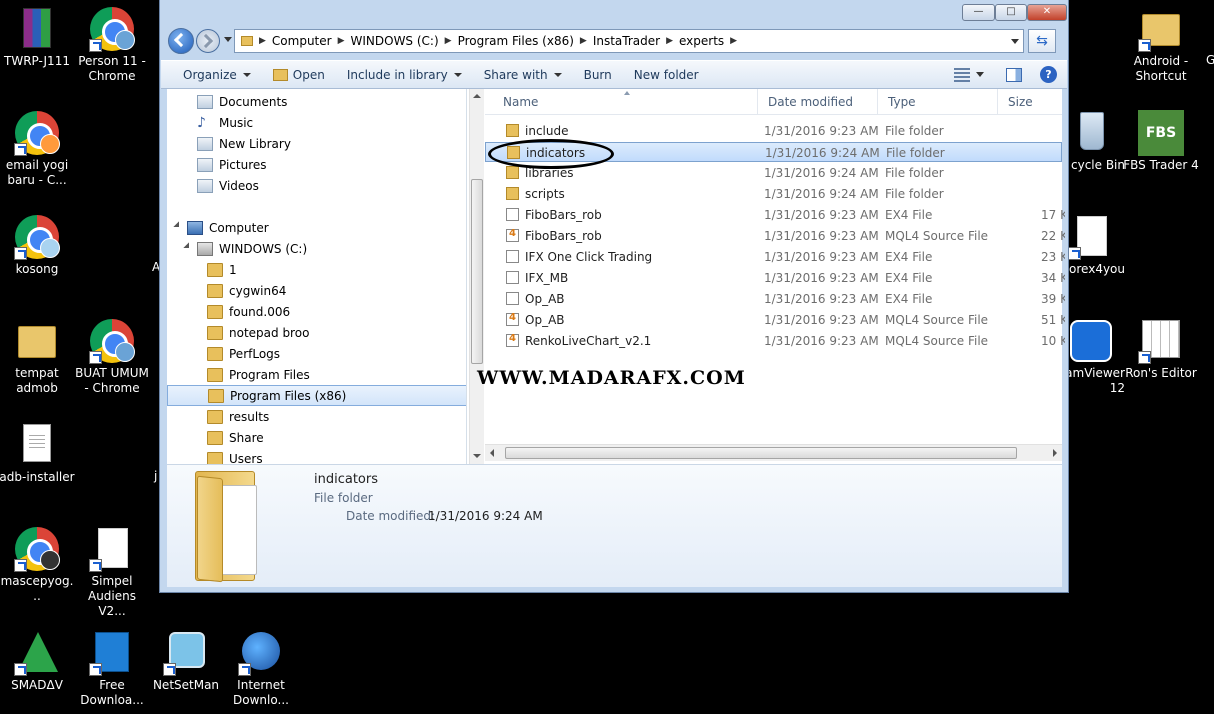 The width and height of the screenshot is (1214, 714). Describe the element at coordinates (299, 74) in the screenshot. I see `open-button: Open` at that location.